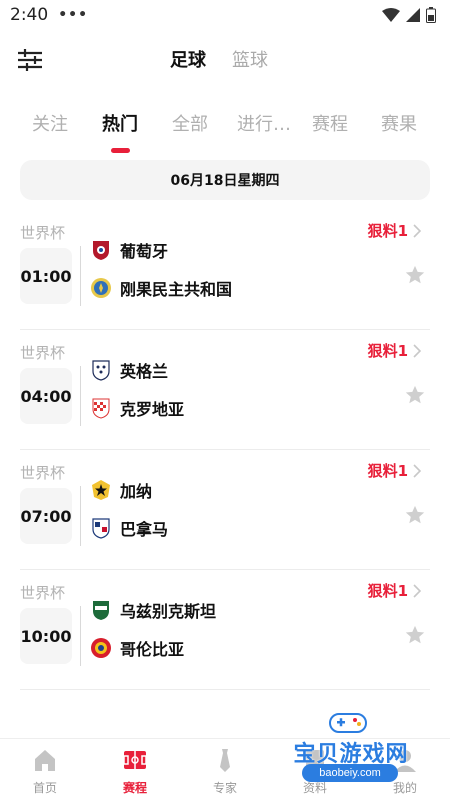 Image resolution: width=450 pixels, height=800 pixels. What do you see at coordinates (152, 409) in the screenshot?
I see `away-team-name: 克罗地亚` at bounding box center [152, 409].